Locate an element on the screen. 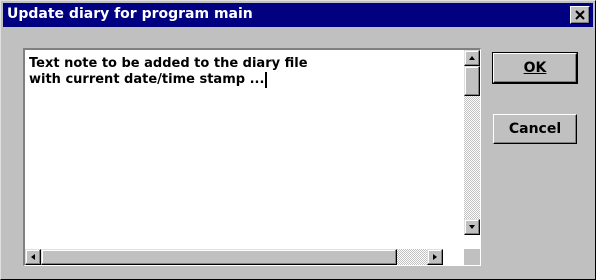 This screenshot has height=280, width=596. cancel-button: Cancel is located at coordinates (535, 129).